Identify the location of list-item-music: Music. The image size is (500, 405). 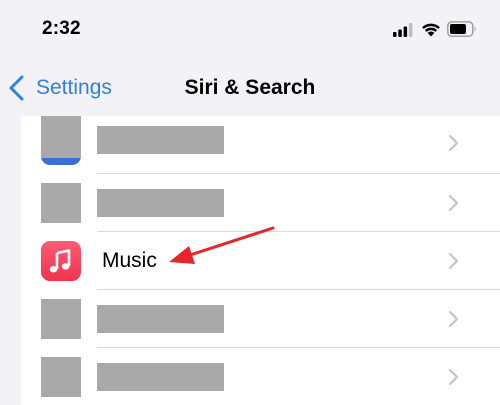
(260, 261).